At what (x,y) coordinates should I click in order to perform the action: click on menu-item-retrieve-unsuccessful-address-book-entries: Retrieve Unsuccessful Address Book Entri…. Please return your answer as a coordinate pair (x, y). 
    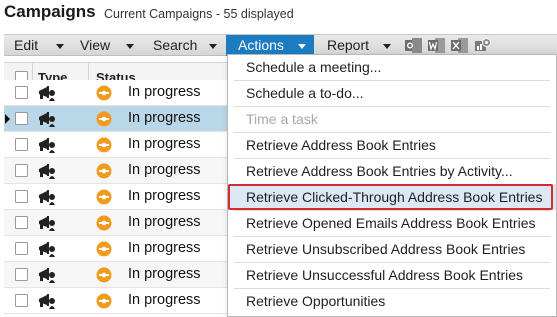
    Looking at the image, I should click on (392, 275).